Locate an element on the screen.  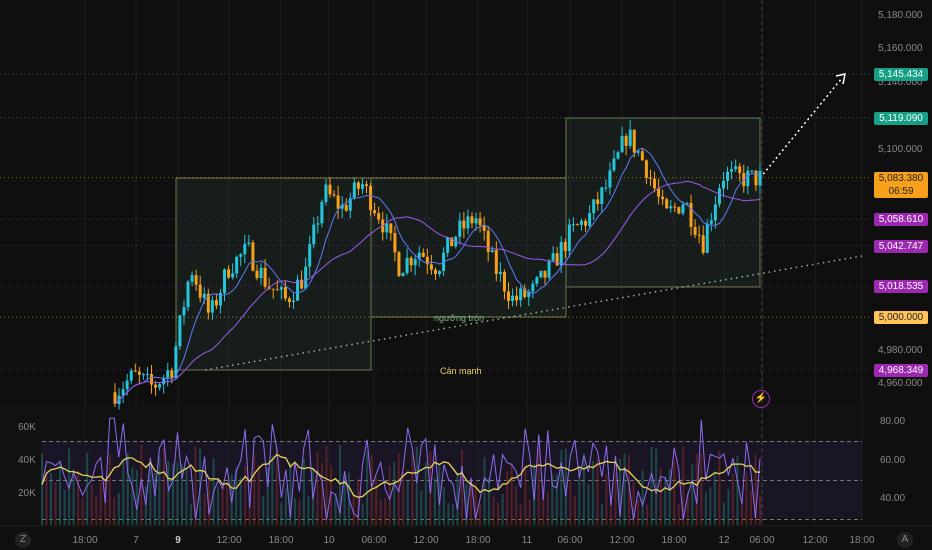
alert-icon: ⚡ is located at coordinates (761, 399).